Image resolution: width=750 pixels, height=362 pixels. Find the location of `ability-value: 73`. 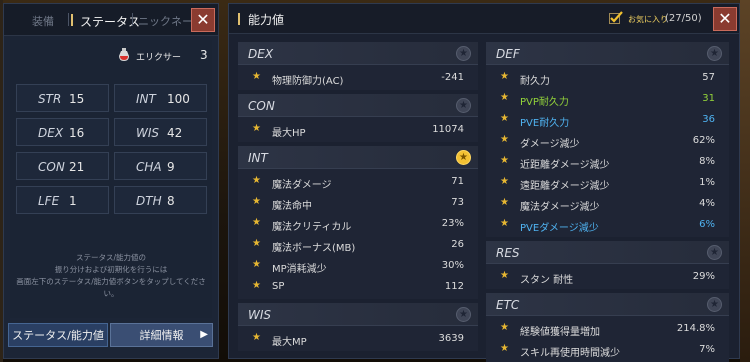

ability-value: 73 is located at coordinates (457, 202).